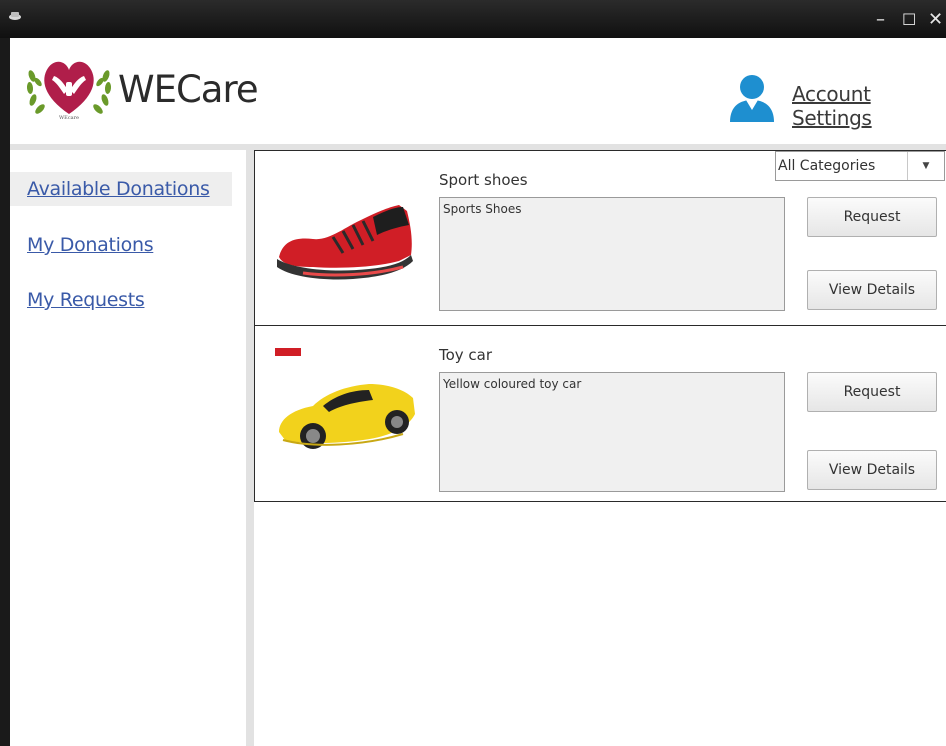 This screenshot has height=746, width=946. I want to click on window-border, so click(5, 392).